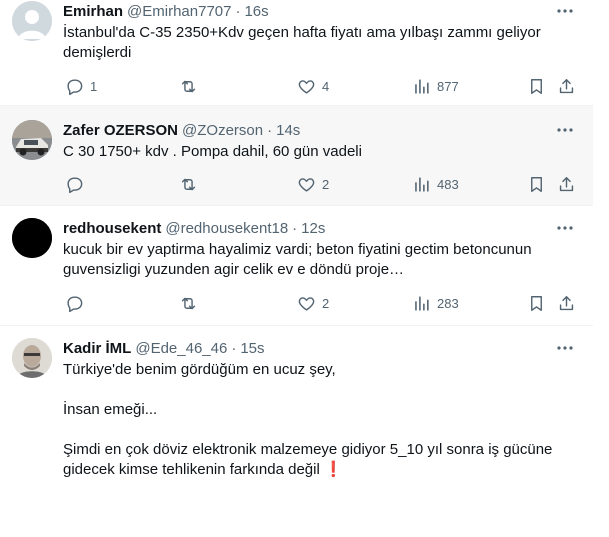 The height and width of the screenshot is (537, 609). Describe the element at coordinates (313, 228) in the screenshot. I see `timestamp: 12s` at that location.